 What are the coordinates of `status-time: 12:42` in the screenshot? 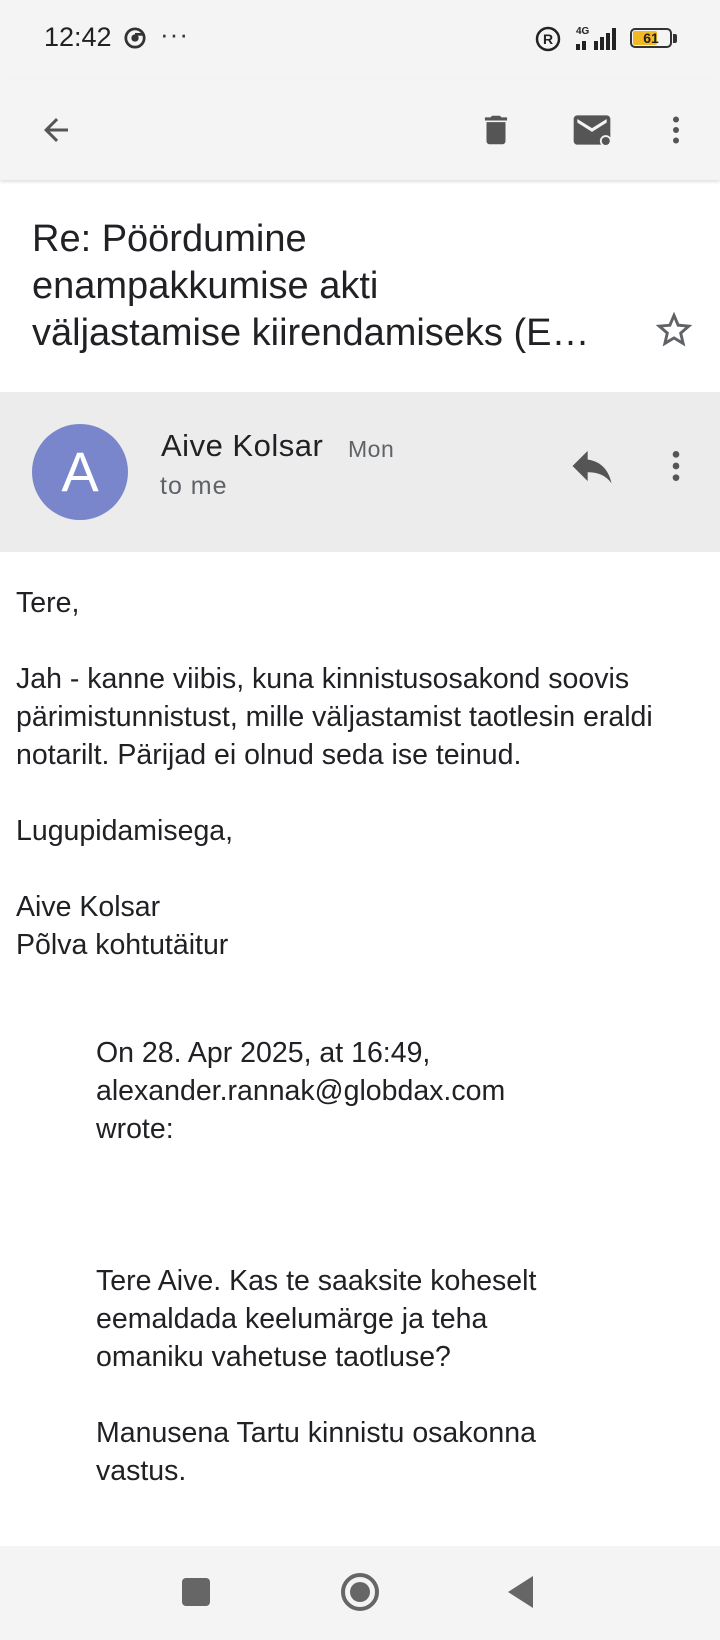 It's located at (78, 37).